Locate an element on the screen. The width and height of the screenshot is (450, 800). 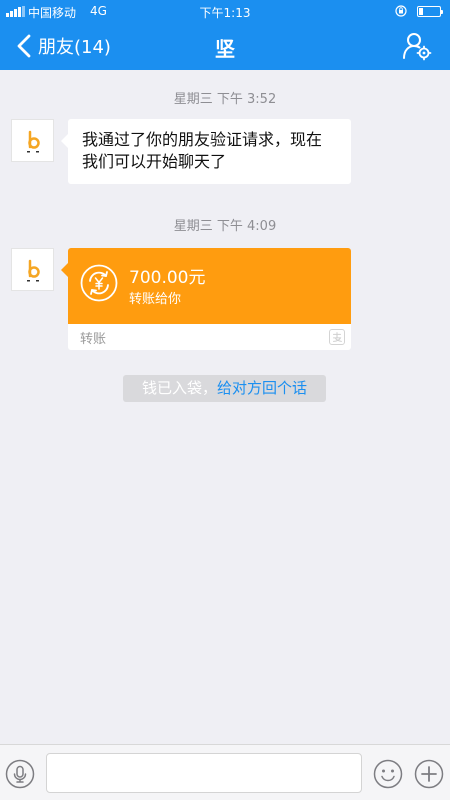
transfer-amount: 700.00元 is located at coordinates (167, 278).